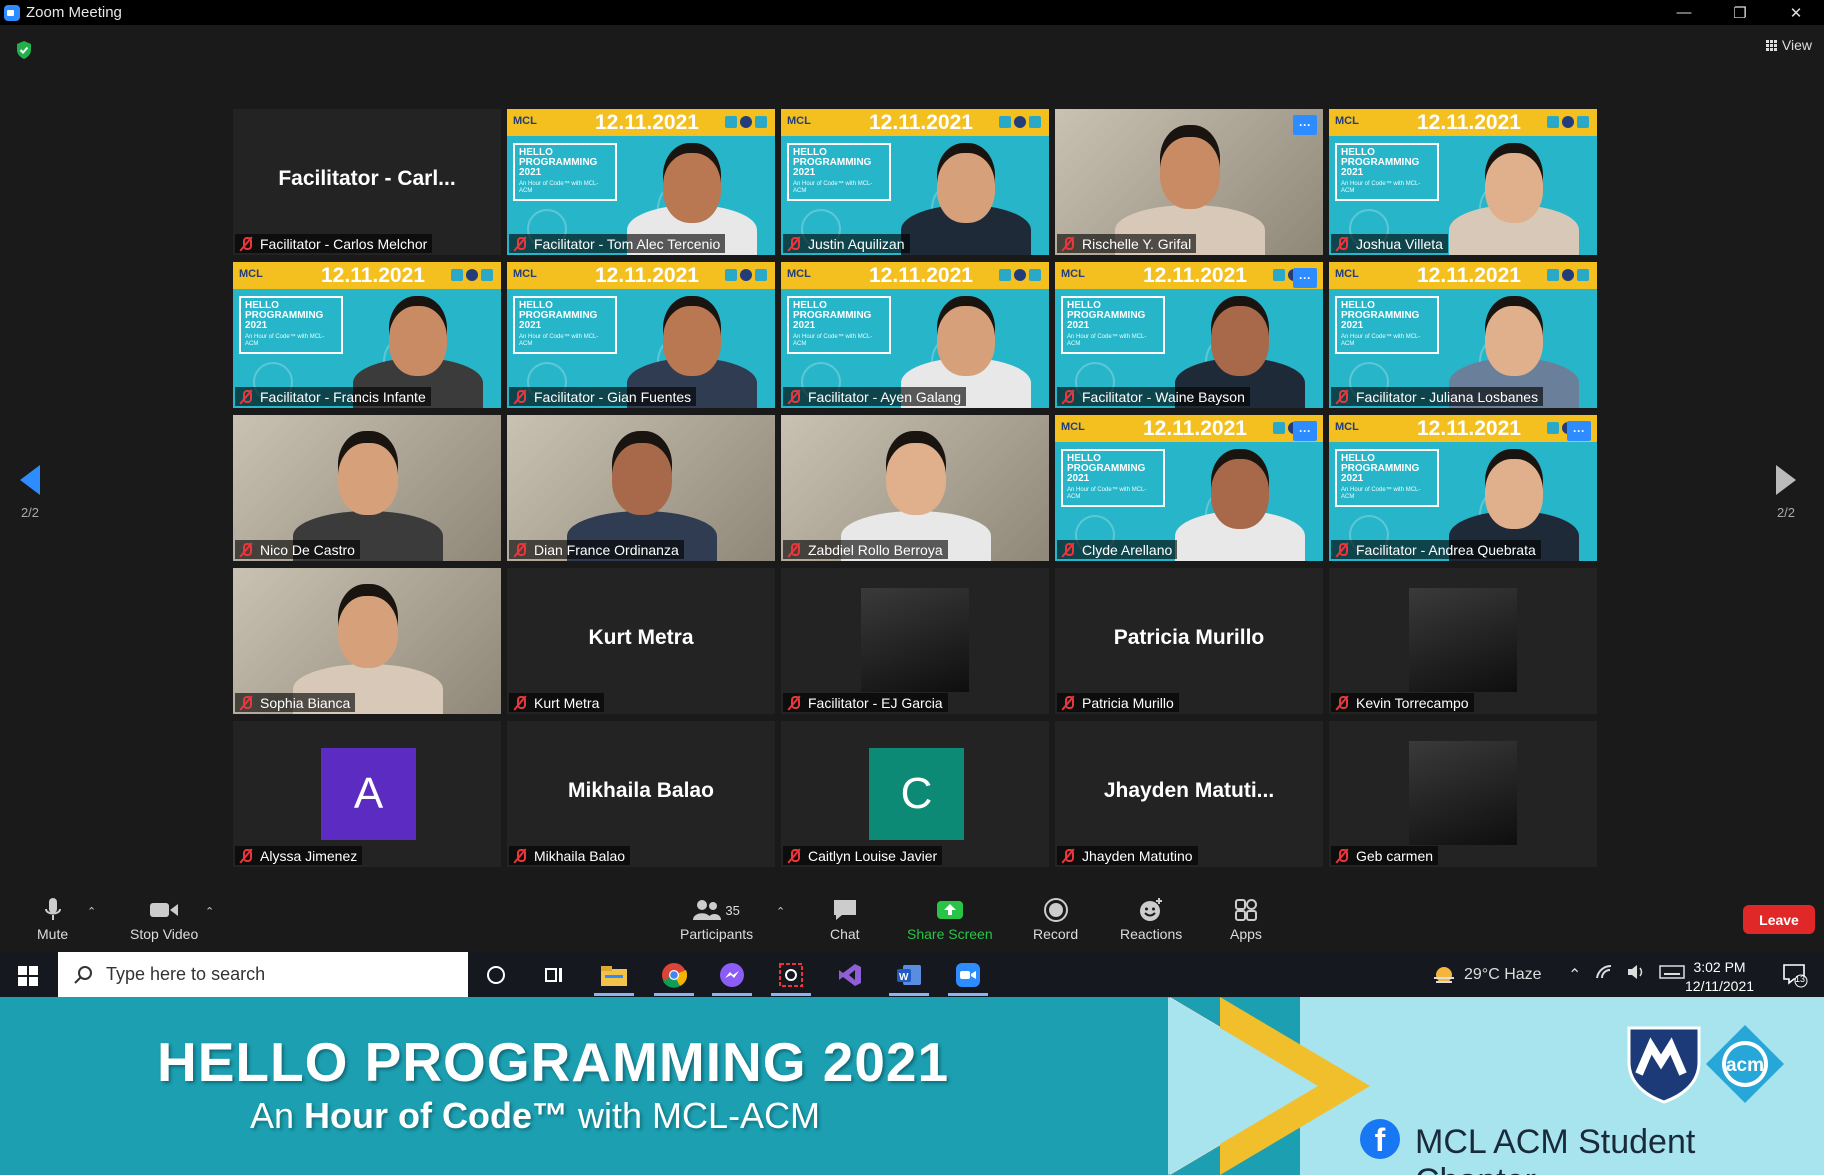 This screenshot has width=1824, height=1175. What do you see at coordinates (30, 492) in the screenshot?
I see `previous-page-button: 2/2` at bounding box center [30, 492].